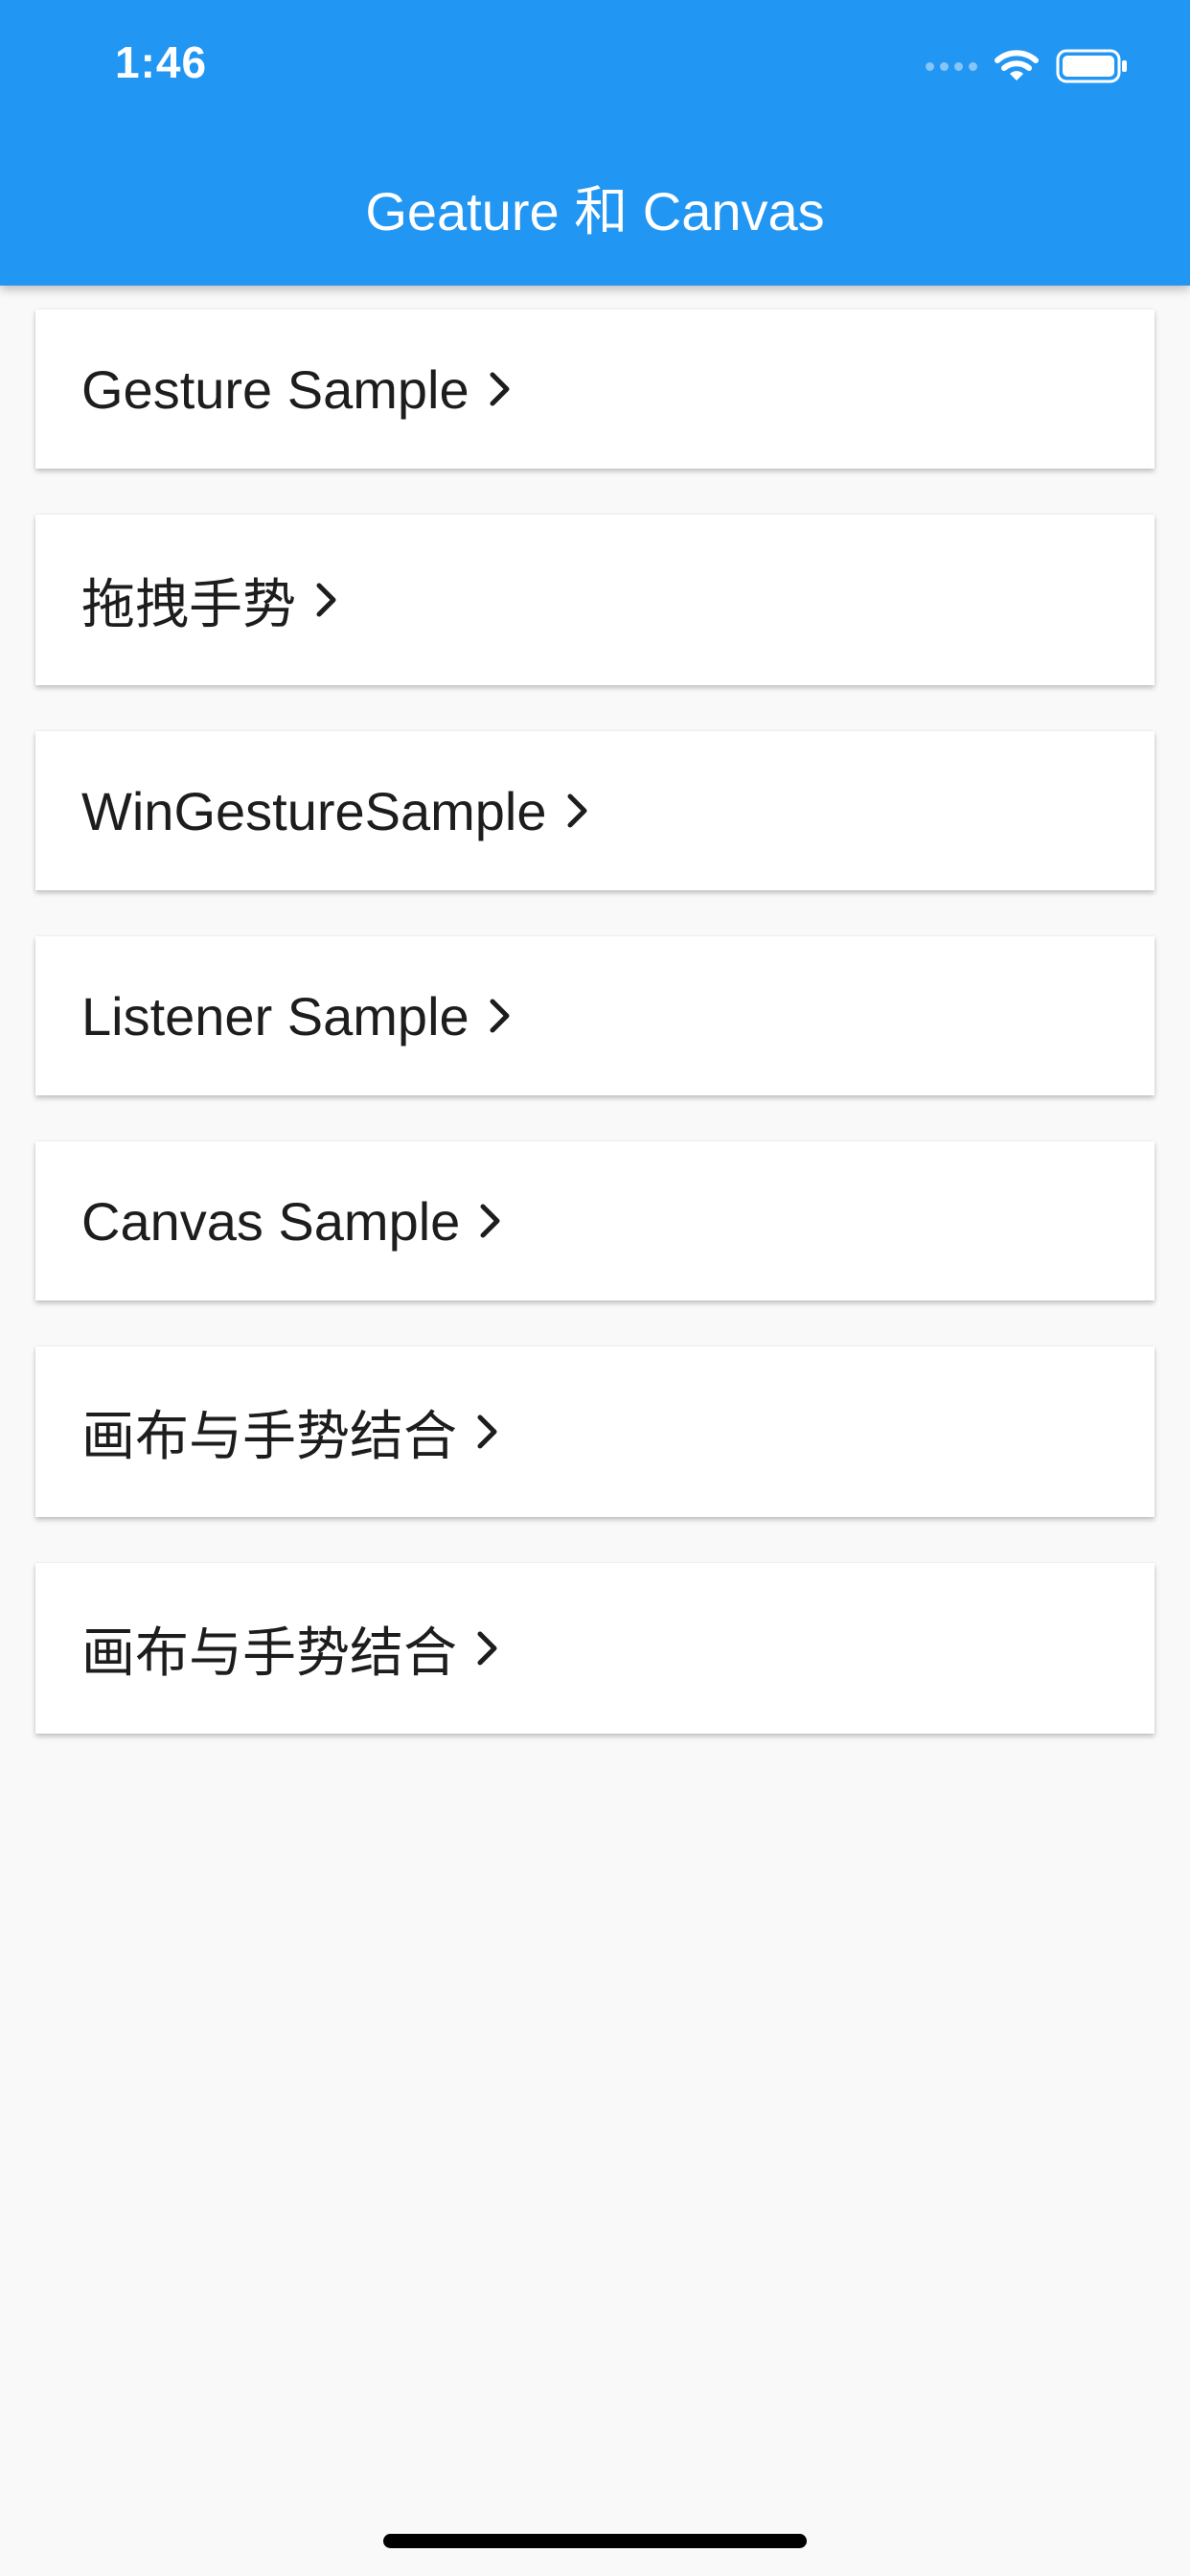 The height and width of the screenshot is (2576, 1190). I want to click on menu-item-label: Listener Sample, so click(275, 1016).